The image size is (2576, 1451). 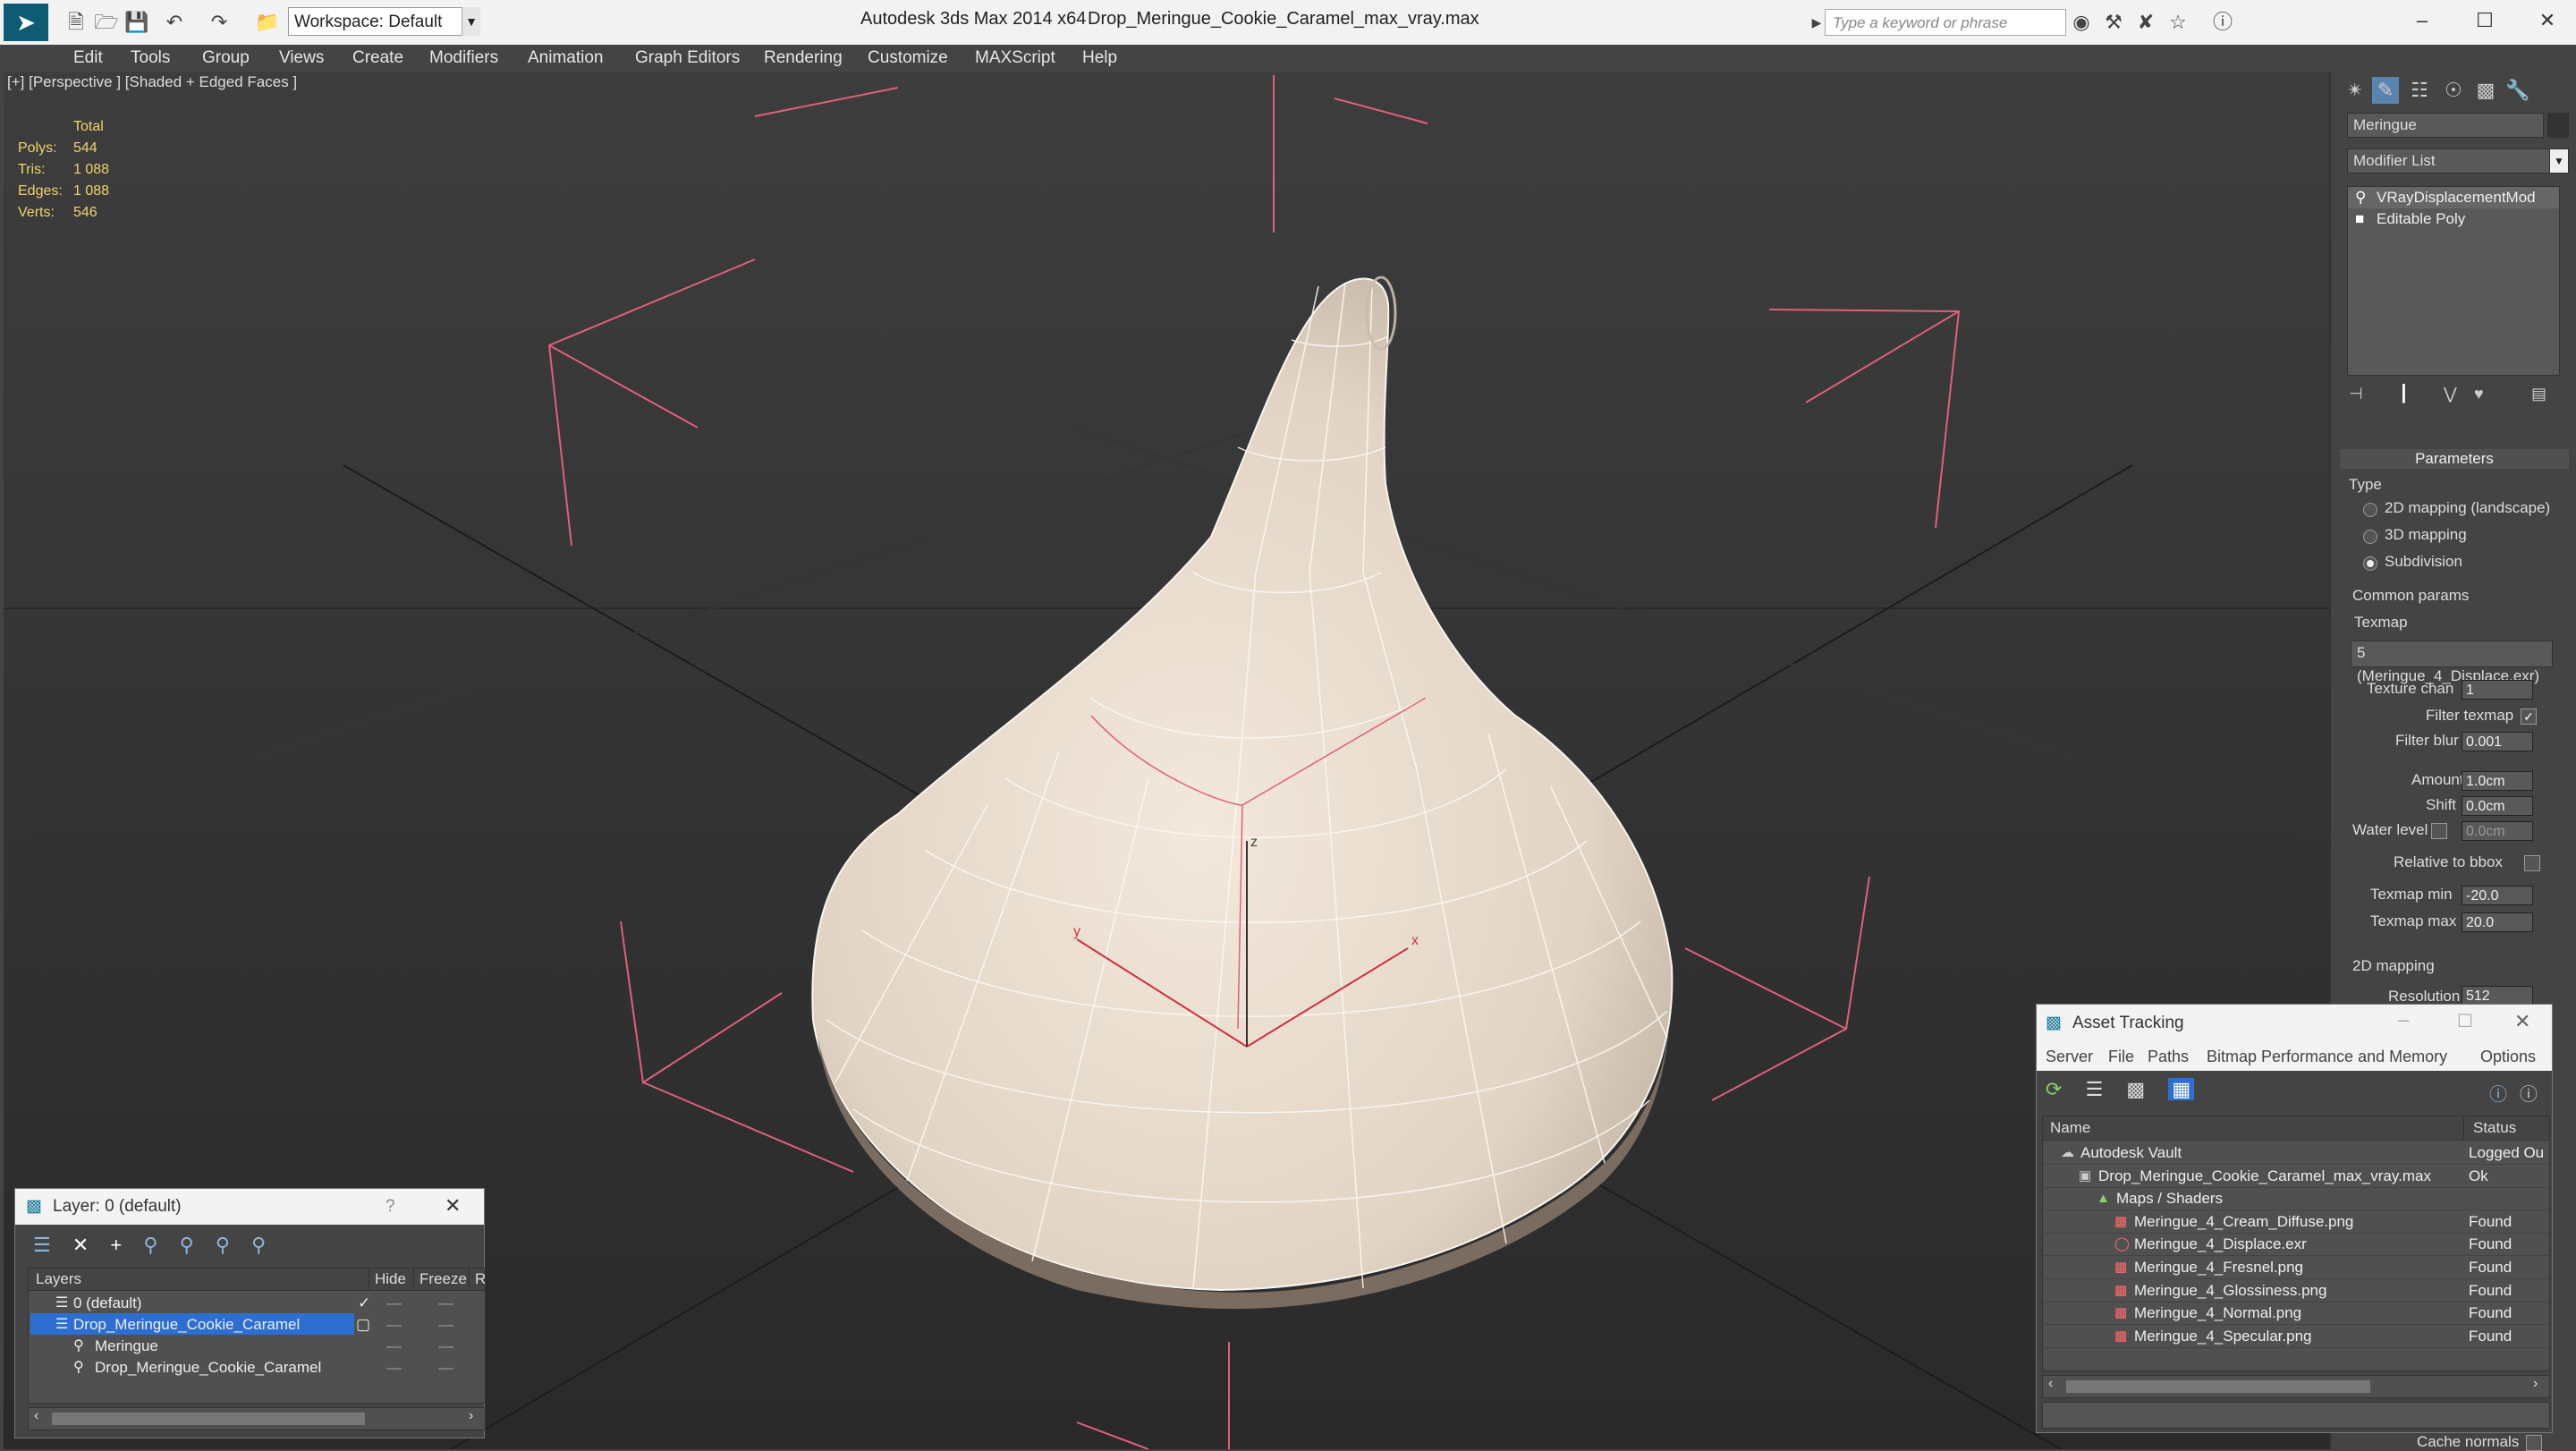 What do you see at coordinates (257, 1303) in the screenshot?
I see `layer-row: ☰ 0 (default) ✓ — —` at bounding box center [257, 1303].